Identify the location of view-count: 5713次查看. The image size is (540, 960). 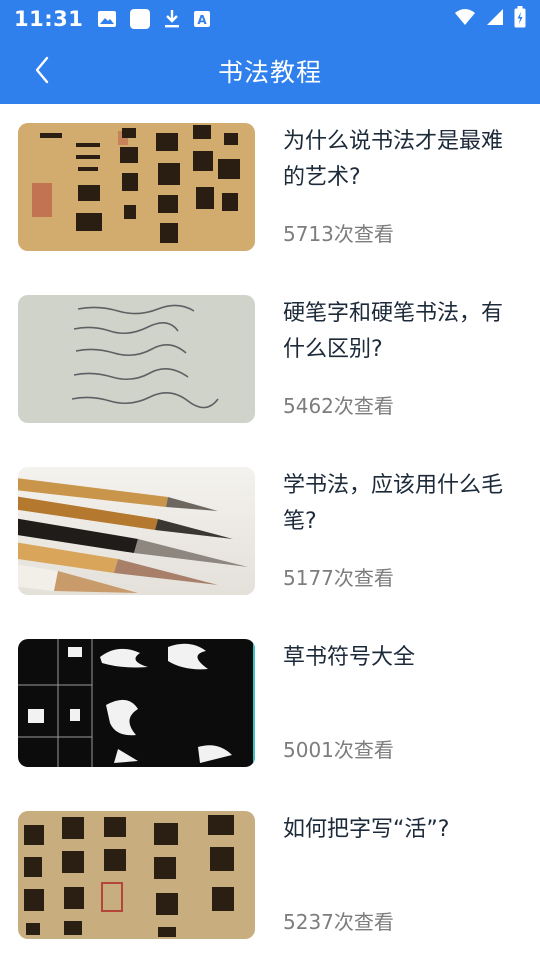
(338, 234).